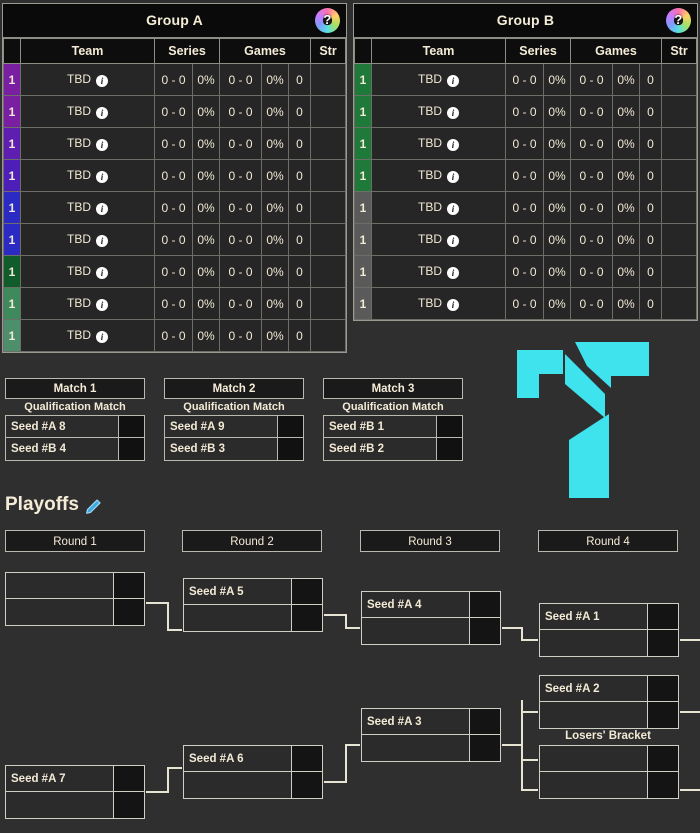 Image resolution: width=700 pixels, height=833 pixels. Describe the element at coordinates (609, 617) in the screenshot. I see `match-team-row: Seed #A 1` at that location.